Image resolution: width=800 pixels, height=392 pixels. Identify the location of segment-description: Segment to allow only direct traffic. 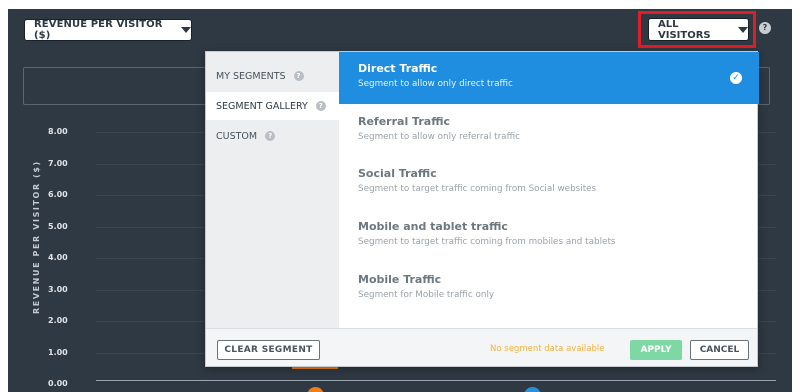
(435, 84).